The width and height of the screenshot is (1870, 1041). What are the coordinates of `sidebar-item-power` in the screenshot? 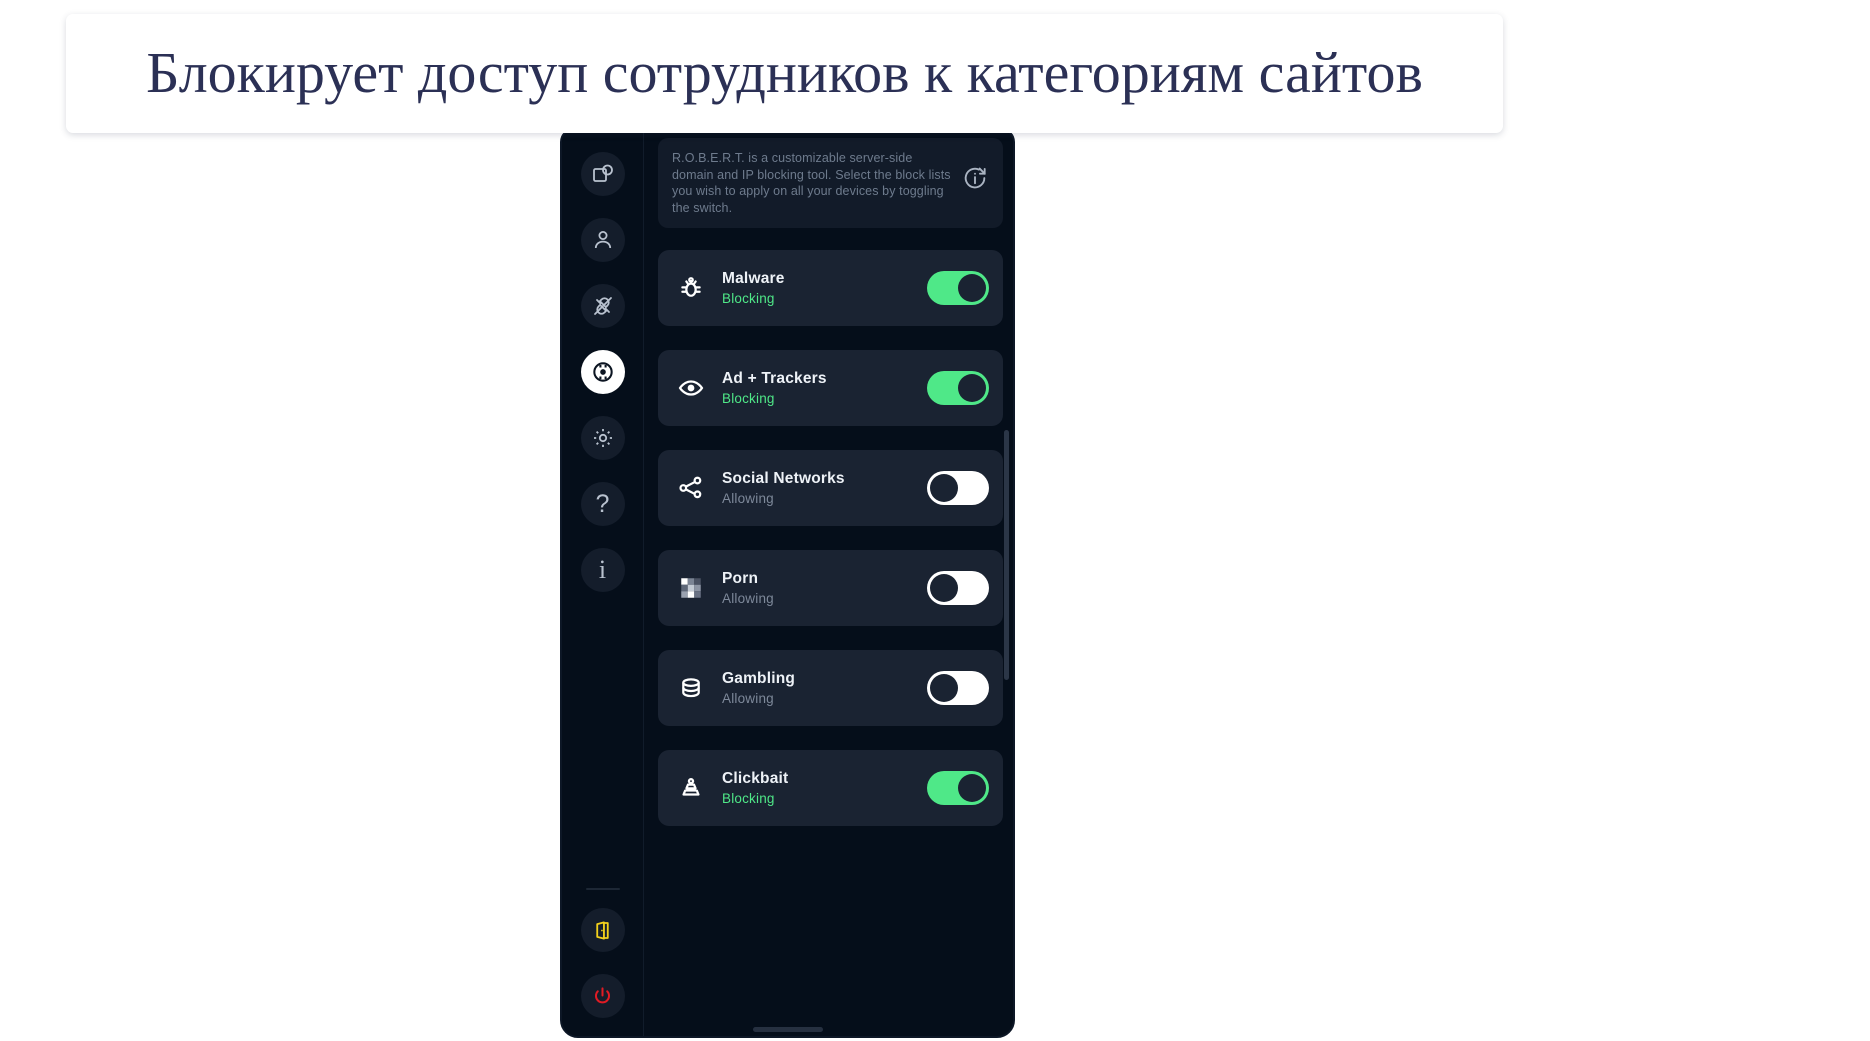 It's located at (602, 996).